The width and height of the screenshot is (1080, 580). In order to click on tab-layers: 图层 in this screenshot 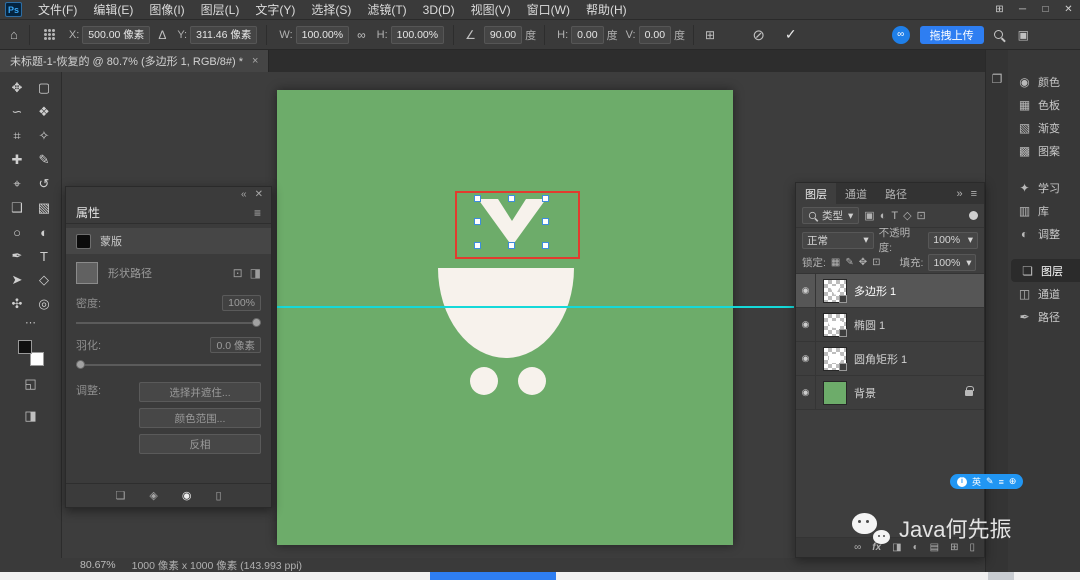, I will do `click(816, 193)`.